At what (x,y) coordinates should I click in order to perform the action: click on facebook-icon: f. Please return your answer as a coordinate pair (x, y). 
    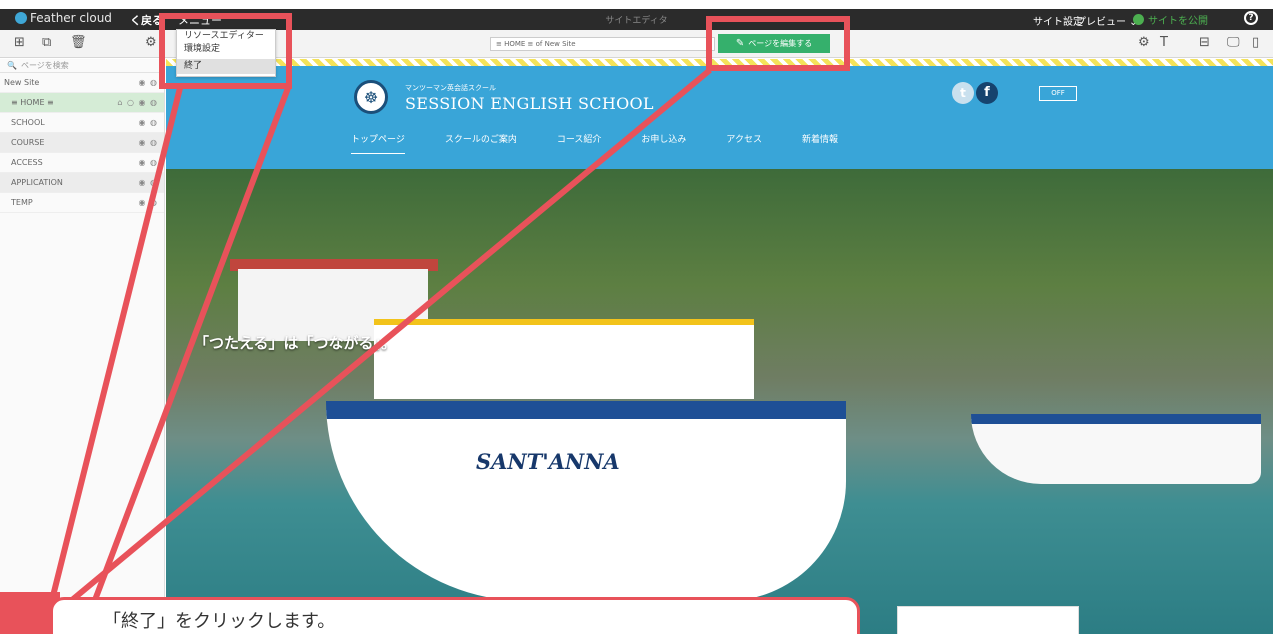
    Looking at the image, I should click on (987, 93).